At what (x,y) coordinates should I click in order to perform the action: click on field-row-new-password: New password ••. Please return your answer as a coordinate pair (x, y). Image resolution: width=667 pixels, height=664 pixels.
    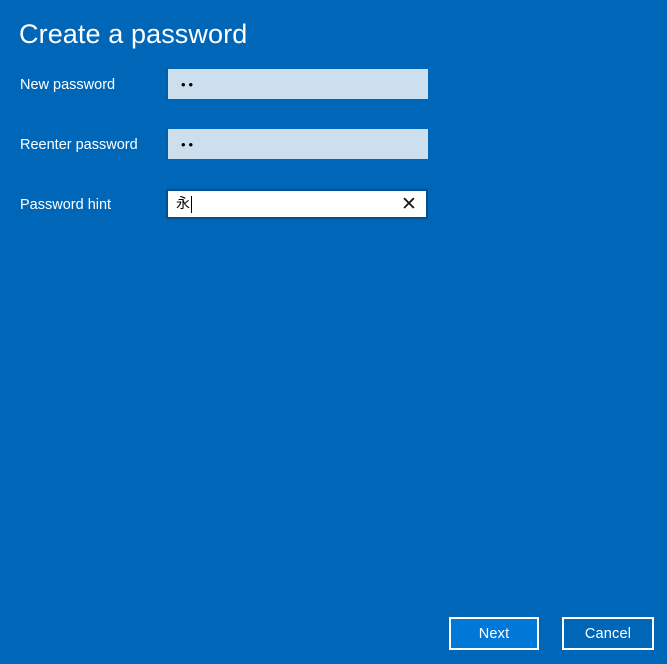
    Looking at the image, I should click on (333, 99).